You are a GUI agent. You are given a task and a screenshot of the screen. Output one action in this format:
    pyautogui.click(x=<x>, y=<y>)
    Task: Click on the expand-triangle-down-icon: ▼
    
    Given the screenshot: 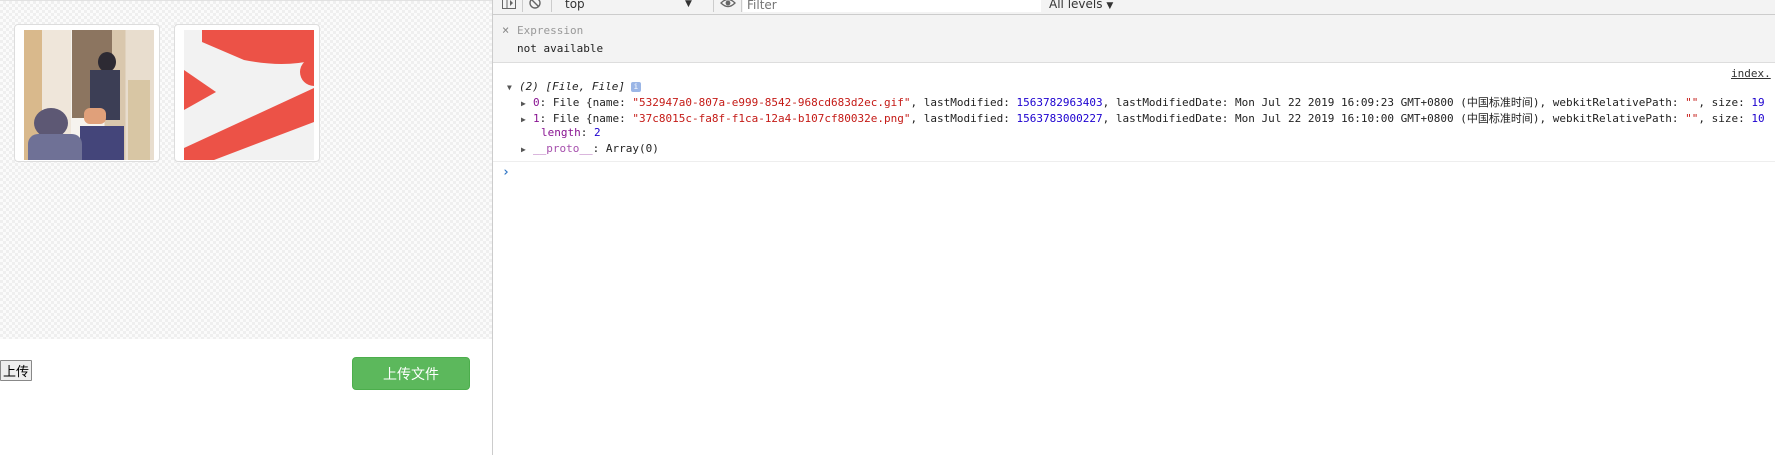 What is the action you would take?
    pyautogui.click(x=513, y=87)
    